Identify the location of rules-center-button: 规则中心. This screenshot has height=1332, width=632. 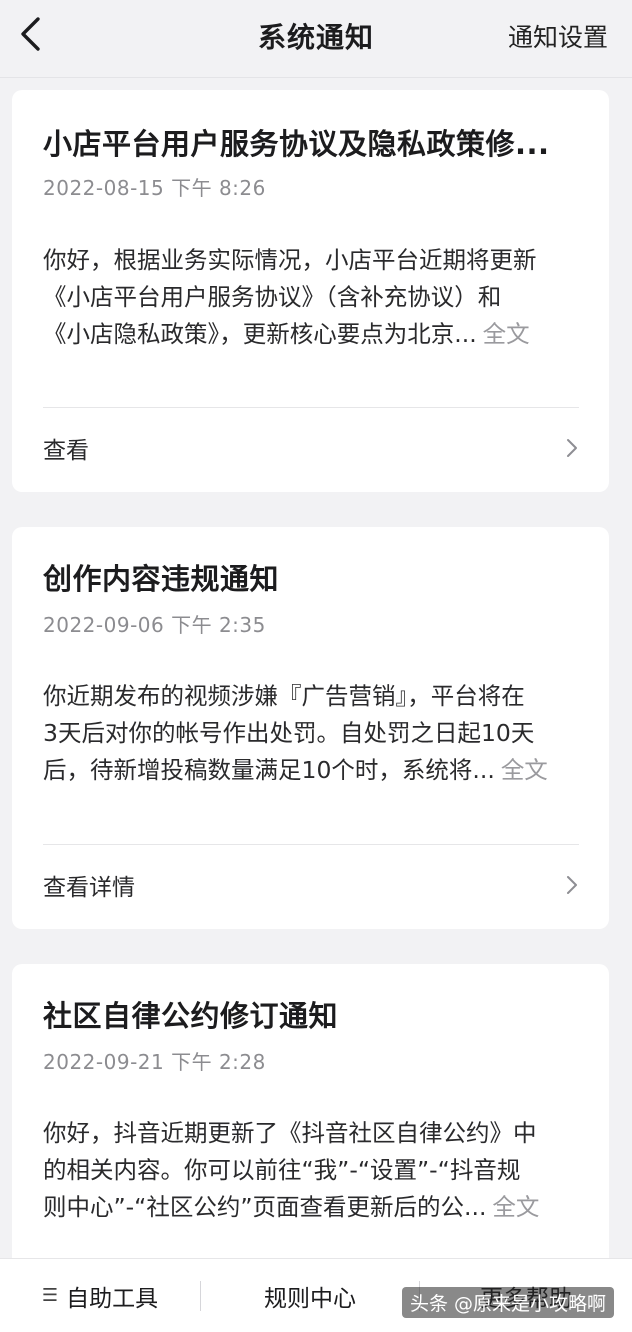
(310, 1295).